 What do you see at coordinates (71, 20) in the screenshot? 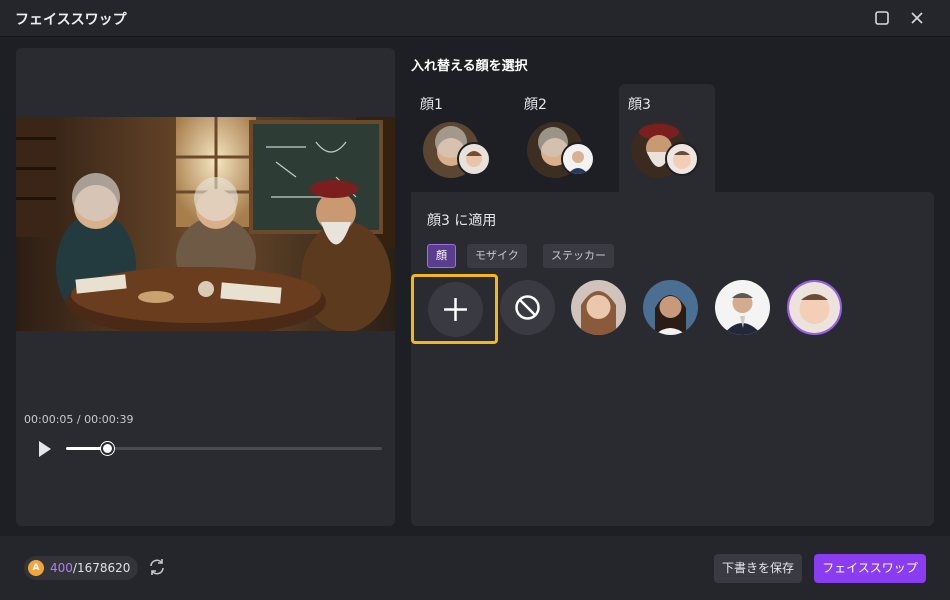
I see `window-title: フェイススワップ` at bounding box center [71, 20].